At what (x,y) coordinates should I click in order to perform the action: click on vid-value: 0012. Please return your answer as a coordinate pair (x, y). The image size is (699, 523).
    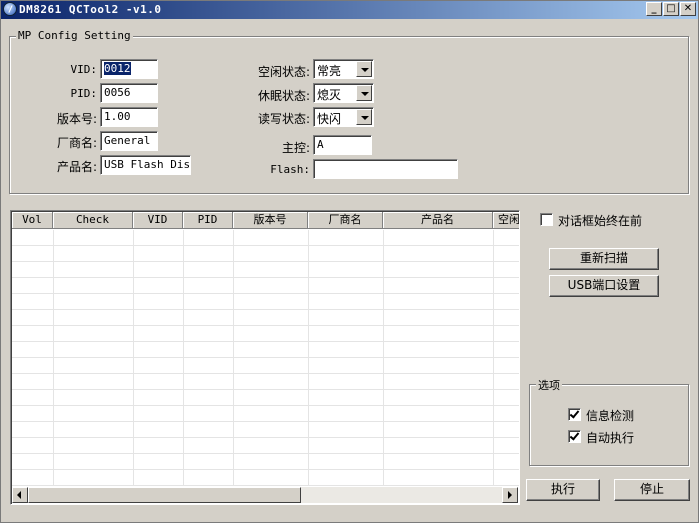
    Looking at the image, I should click on (117, 68).